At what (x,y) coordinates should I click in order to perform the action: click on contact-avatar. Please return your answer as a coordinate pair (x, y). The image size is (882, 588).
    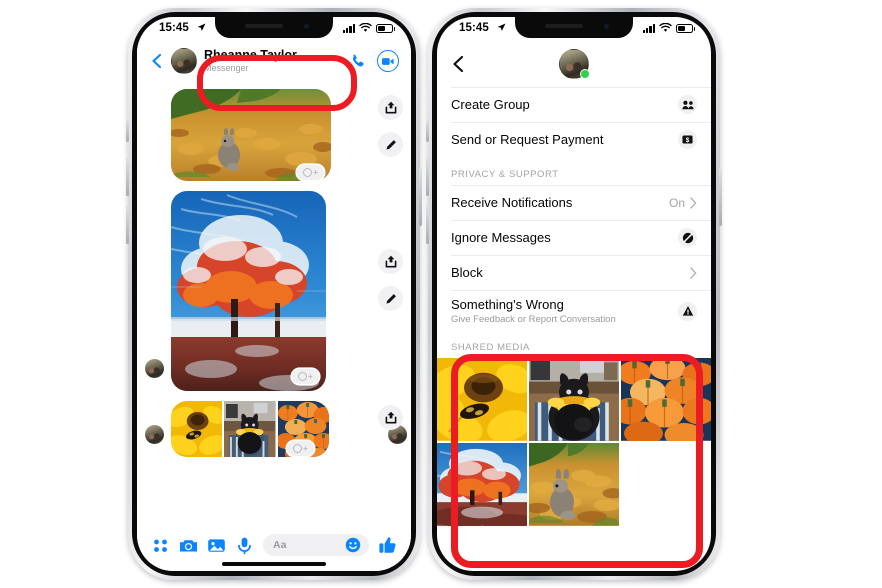
    Looking at the image, I should click on (184, 61).